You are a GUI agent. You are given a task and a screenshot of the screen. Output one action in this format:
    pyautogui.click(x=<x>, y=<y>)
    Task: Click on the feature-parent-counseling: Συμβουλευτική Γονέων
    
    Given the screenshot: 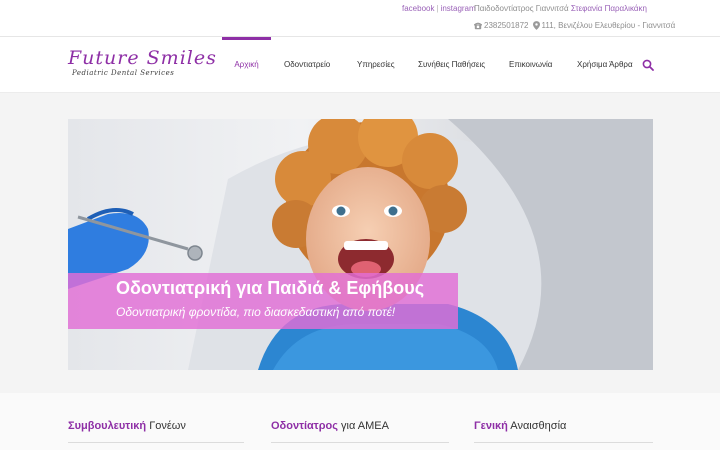 What is the action you would take?
    pyautogui.click(x=127, y=426)
    